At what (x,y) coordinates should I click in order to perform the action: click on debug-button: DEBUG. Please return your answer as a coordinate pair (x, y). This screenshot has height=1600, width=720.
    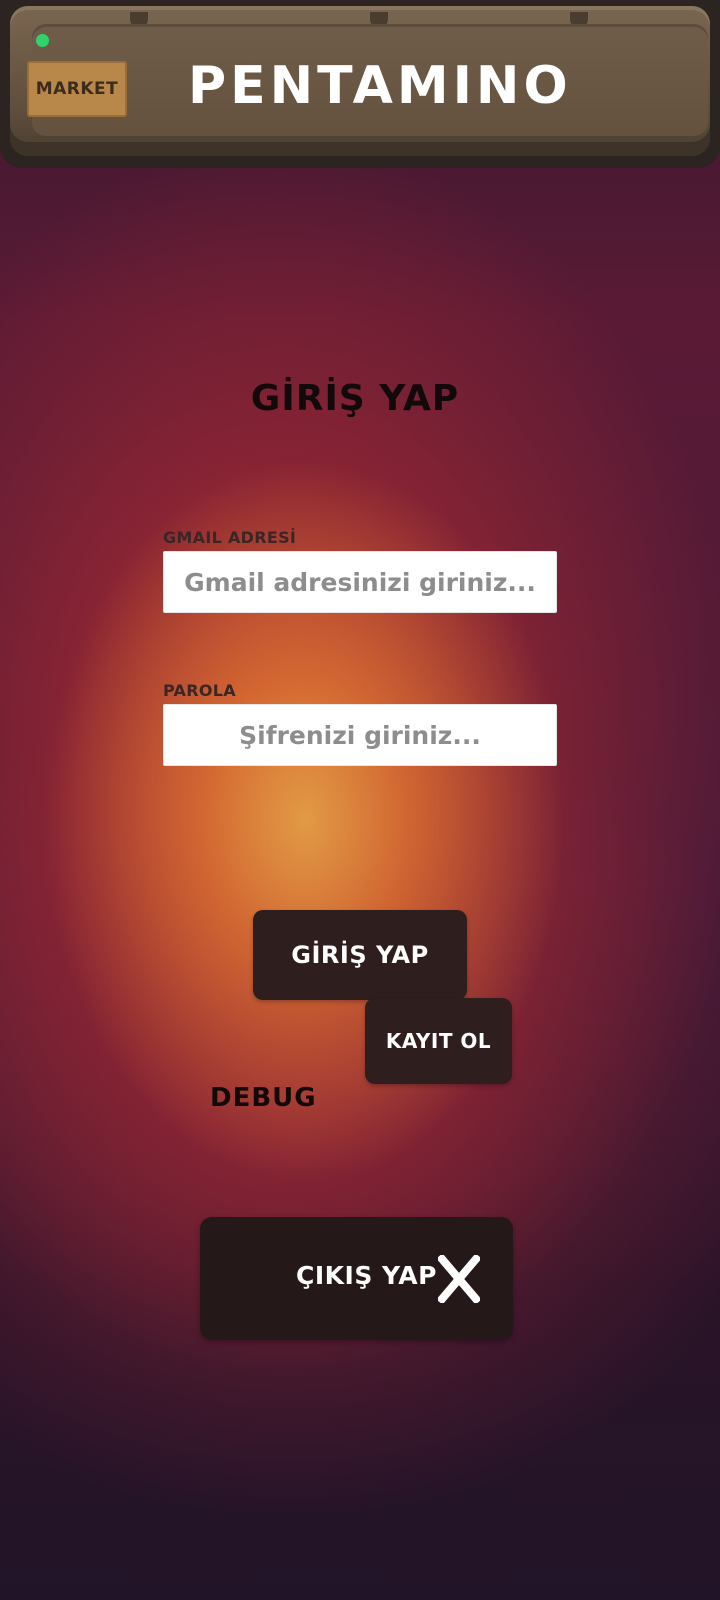
    Looking at the image, I should click on (263, 1098).